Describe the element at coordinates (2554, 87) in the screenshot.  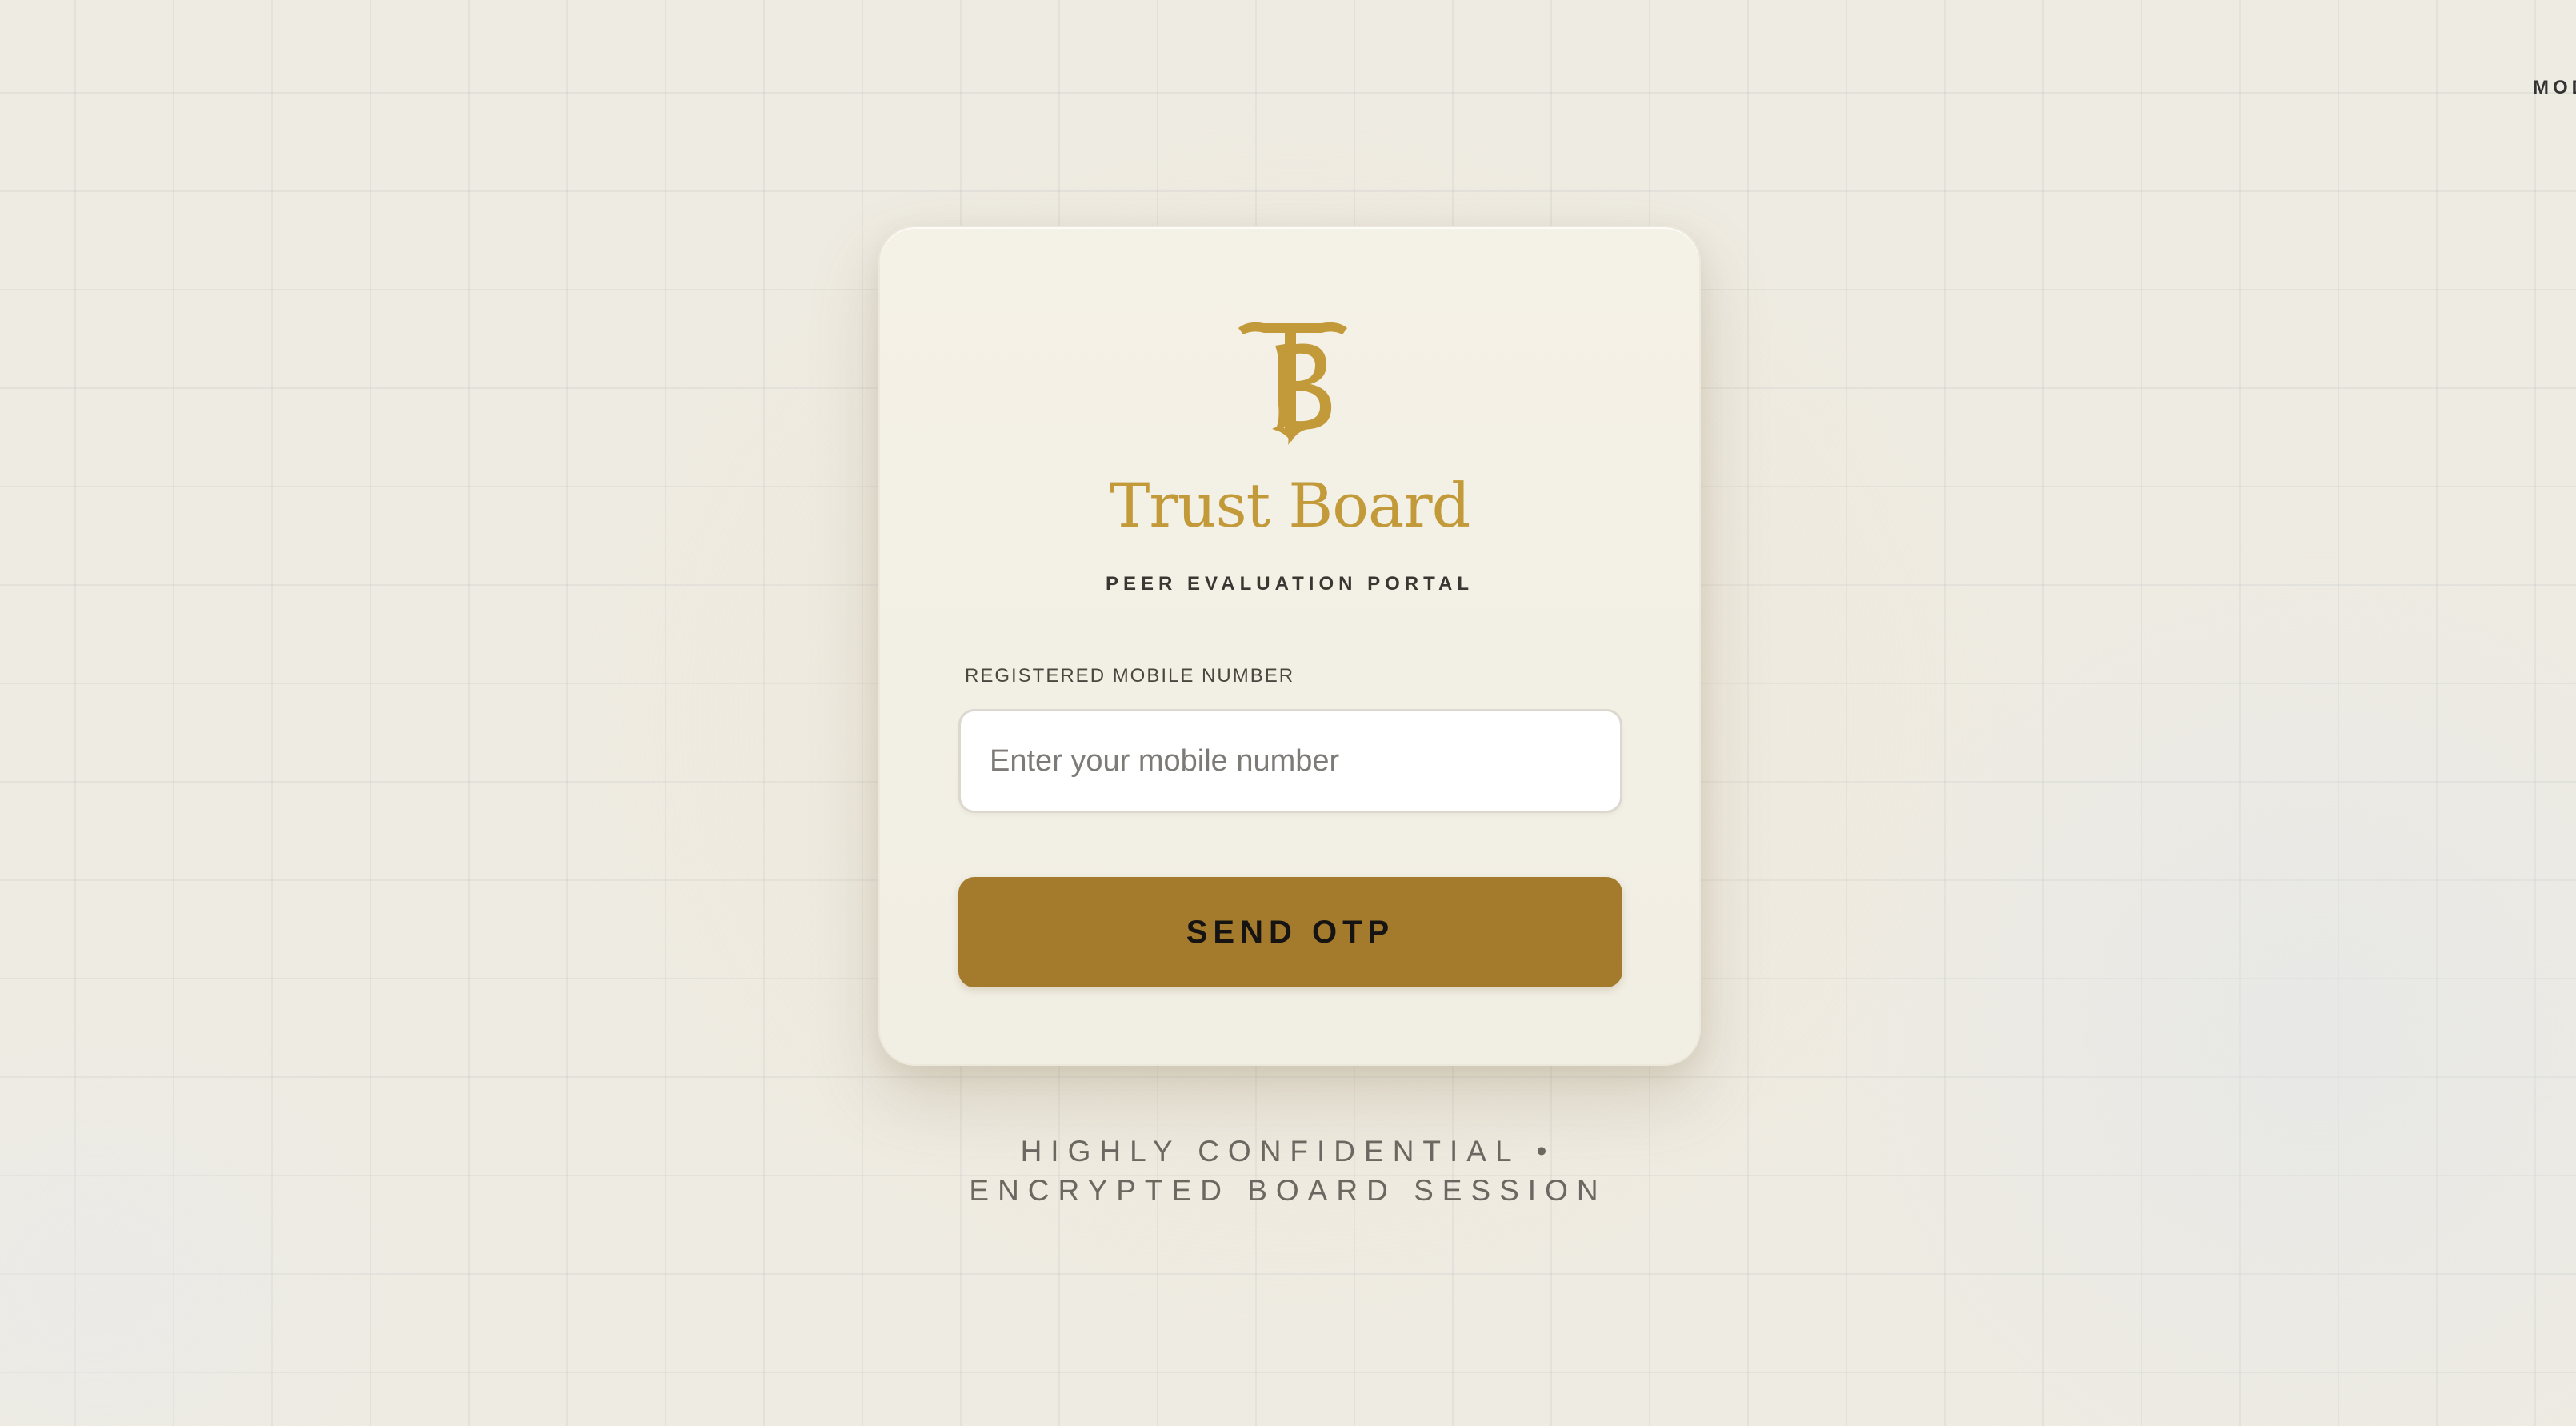
I see `mode-label: MOD` at that location.